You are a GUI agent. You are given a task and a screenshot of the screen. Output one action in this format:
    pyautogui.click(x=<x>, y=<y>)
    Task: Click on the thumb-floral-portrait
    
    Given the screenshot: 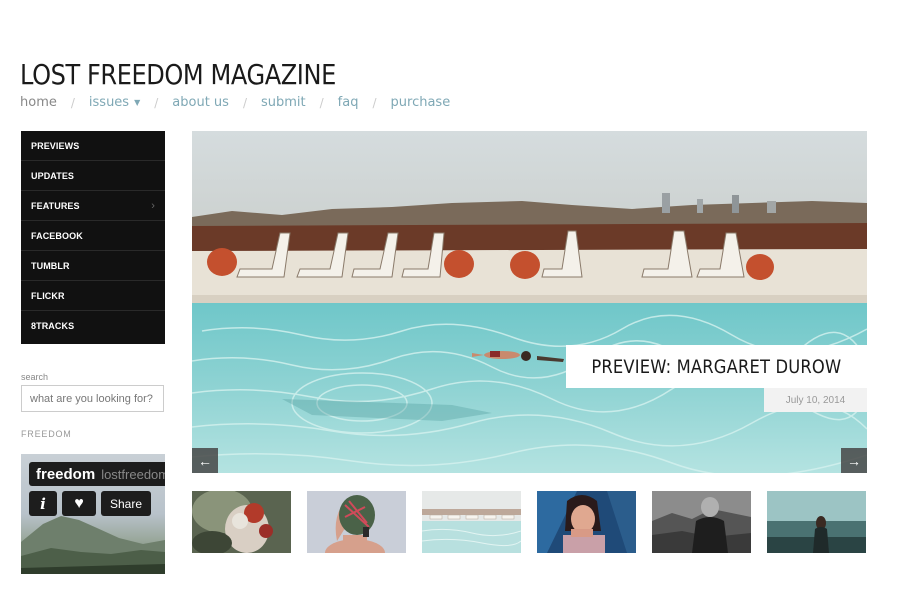 What is the action you would take?
    pyautogui.click(x=241, y=522)
    